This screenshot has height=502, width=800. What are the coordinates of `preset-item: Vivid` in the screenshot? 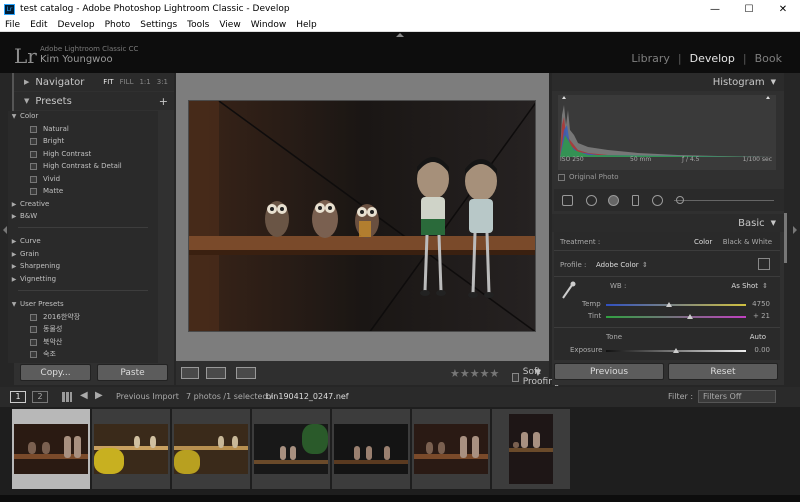 It's located at (34, 179).